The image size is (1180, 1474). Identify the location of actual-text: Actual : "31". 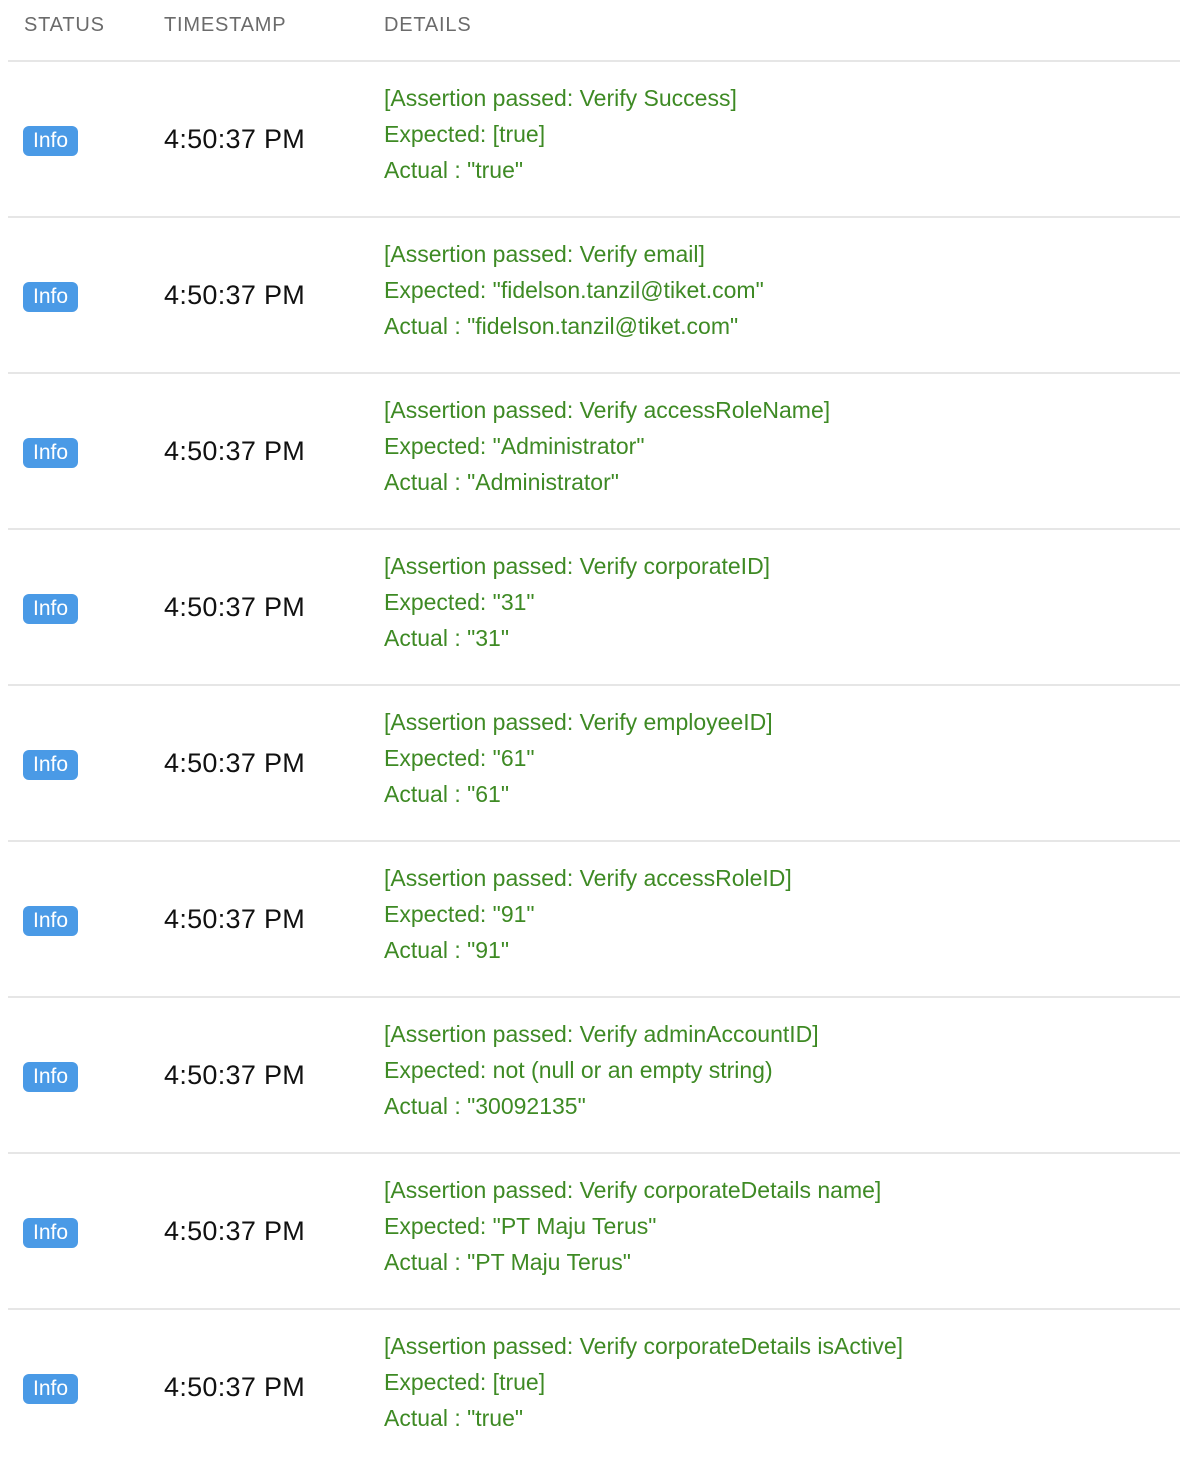
(447, 638).